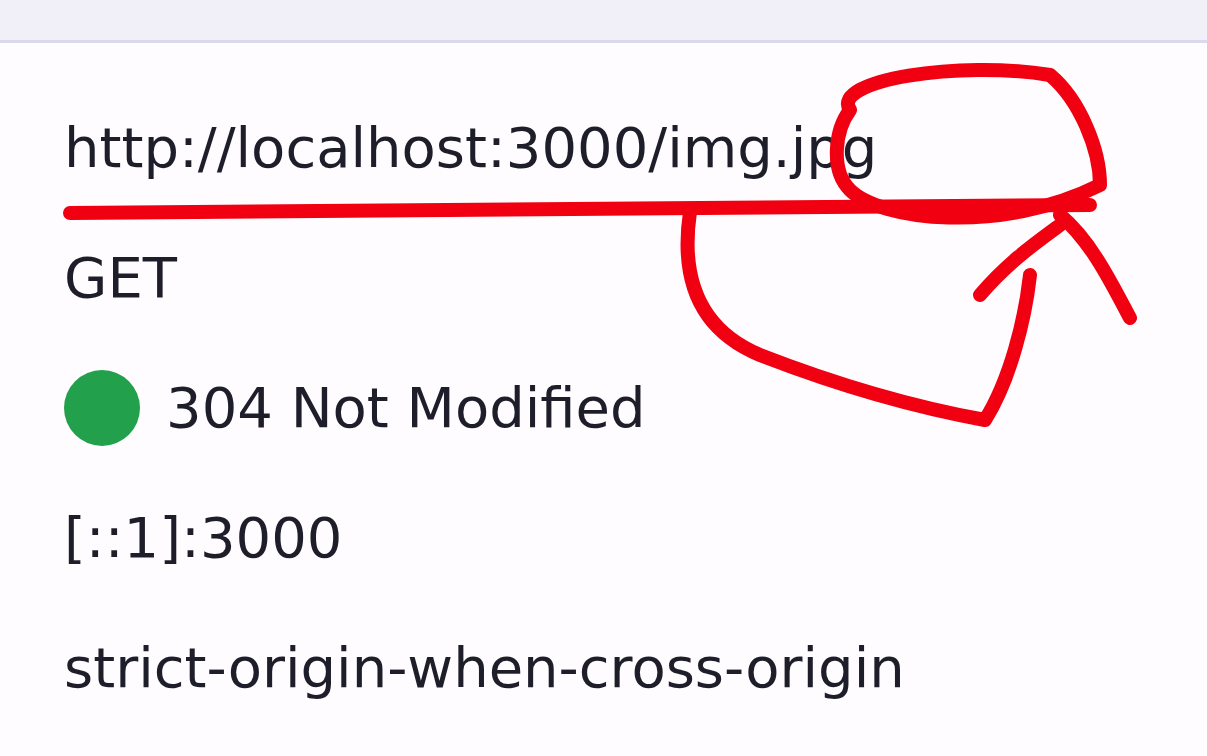 This screenshot has height=756, width=1207. I want to click on status-code: 304 Not Modified, so click(406, 408).